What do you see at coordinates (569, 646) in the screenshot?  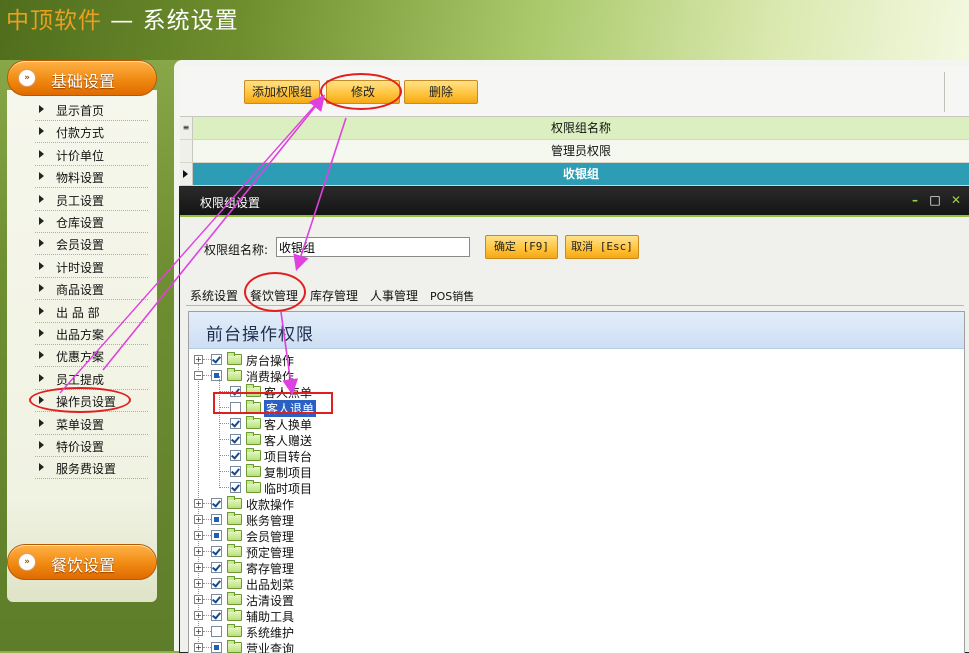 I see `tree-node: + 营业查询` at bounding box center [569, 646].